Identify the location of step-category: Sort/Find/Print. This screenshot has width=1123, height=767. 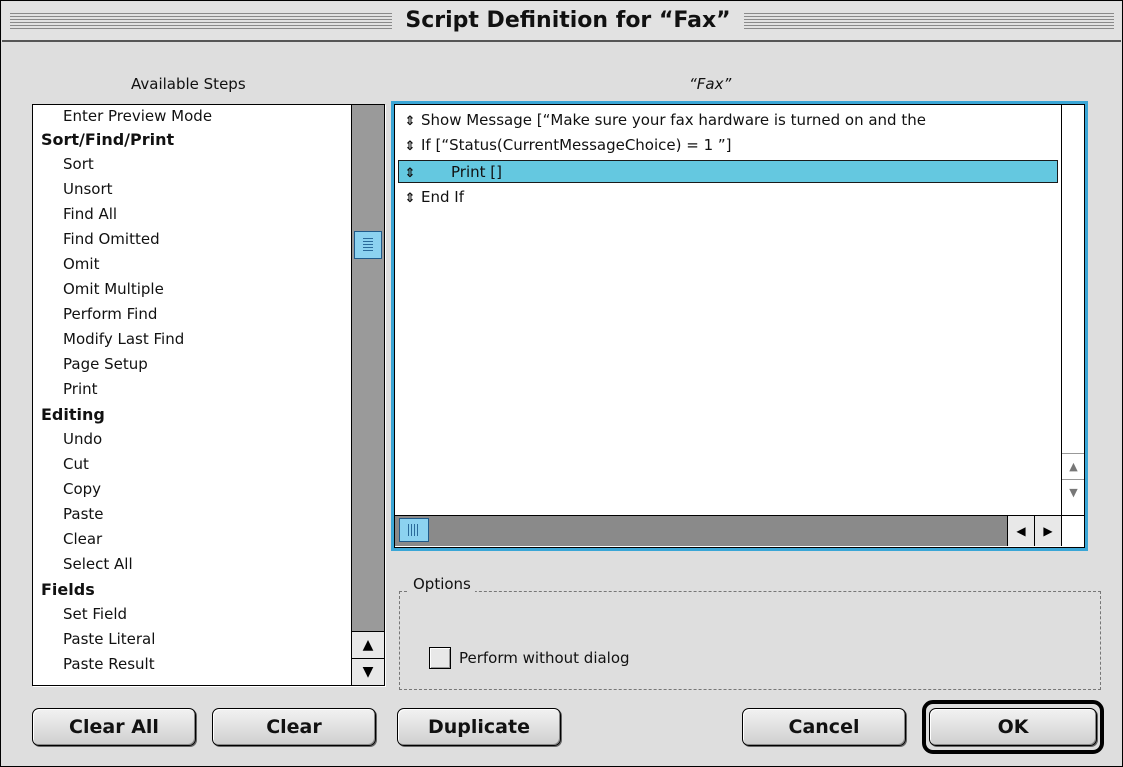
(108, 139).